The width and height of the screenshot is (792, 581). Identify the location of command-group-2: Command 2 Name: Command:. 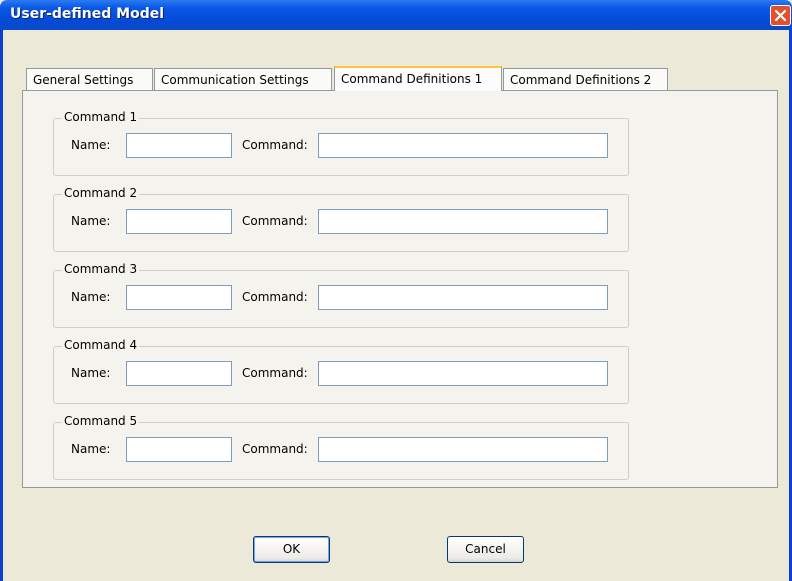
(341, 219).